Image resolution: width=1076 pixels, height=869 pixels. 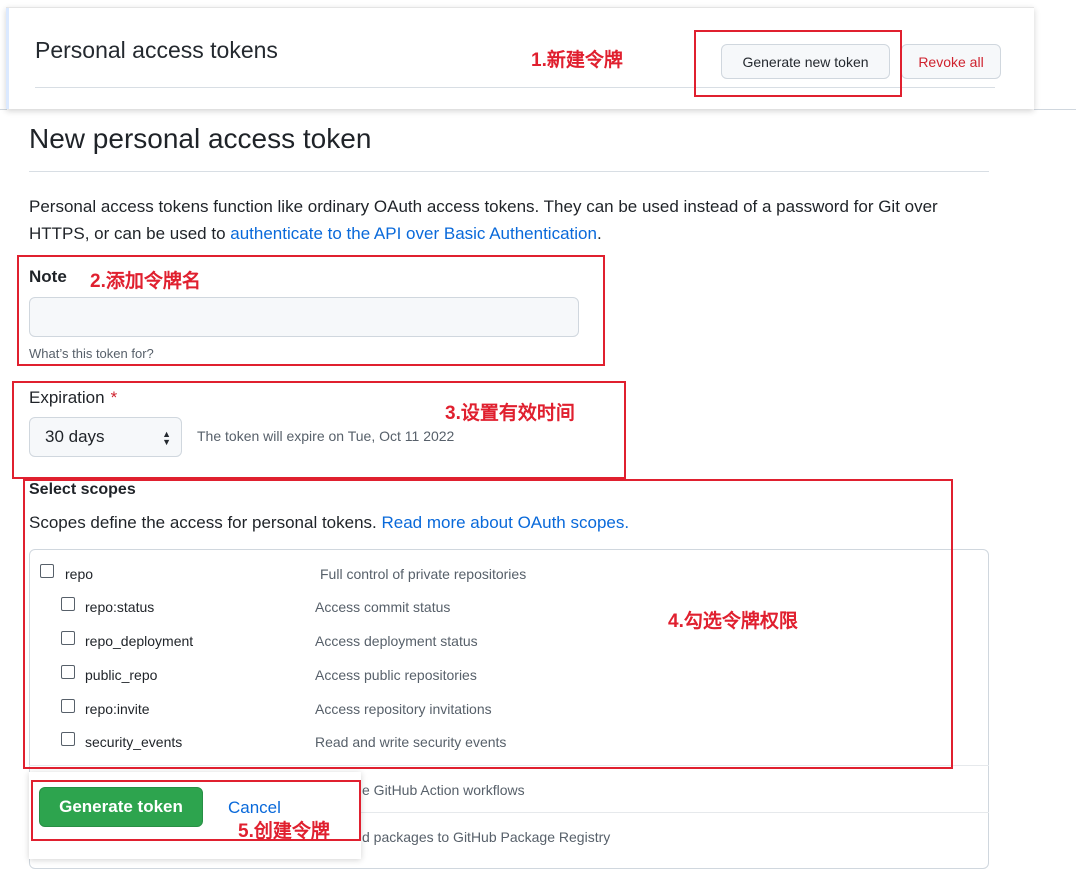 What do you see at coordinates (1055, 109) in the screenshot?
I see `page-divider-right` at bounding box center [1055, 109].